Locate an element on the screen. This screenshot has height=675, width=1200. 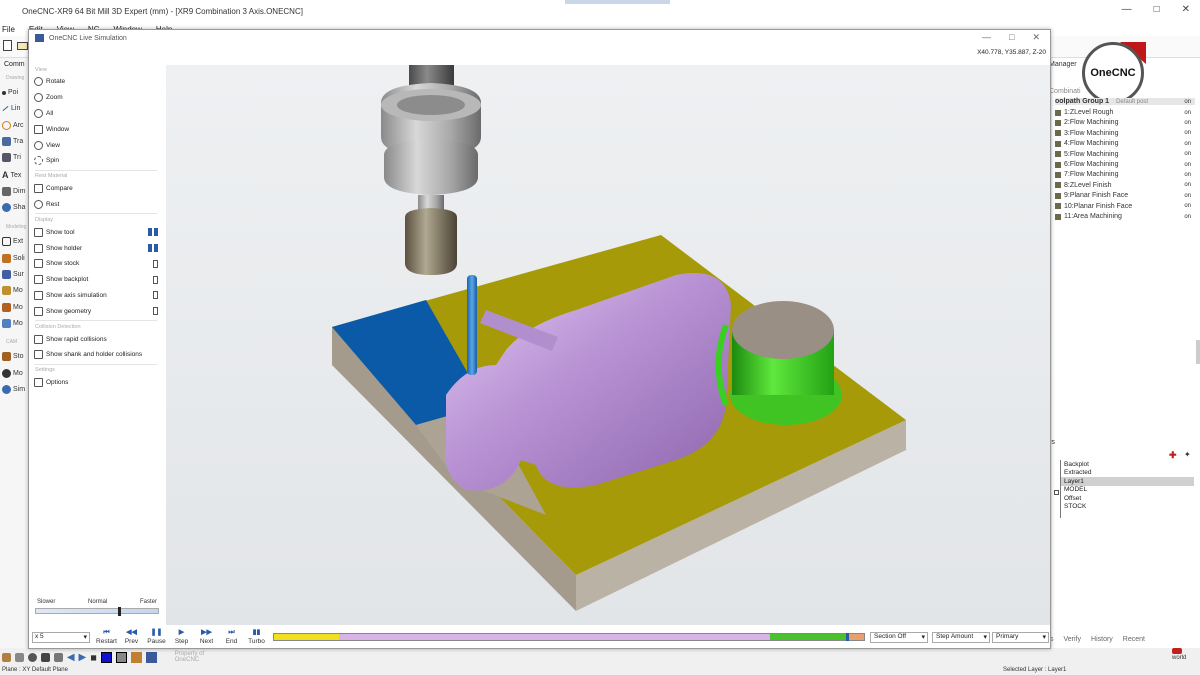
maximize-icon: □ is located at coordinates (1157, 9).